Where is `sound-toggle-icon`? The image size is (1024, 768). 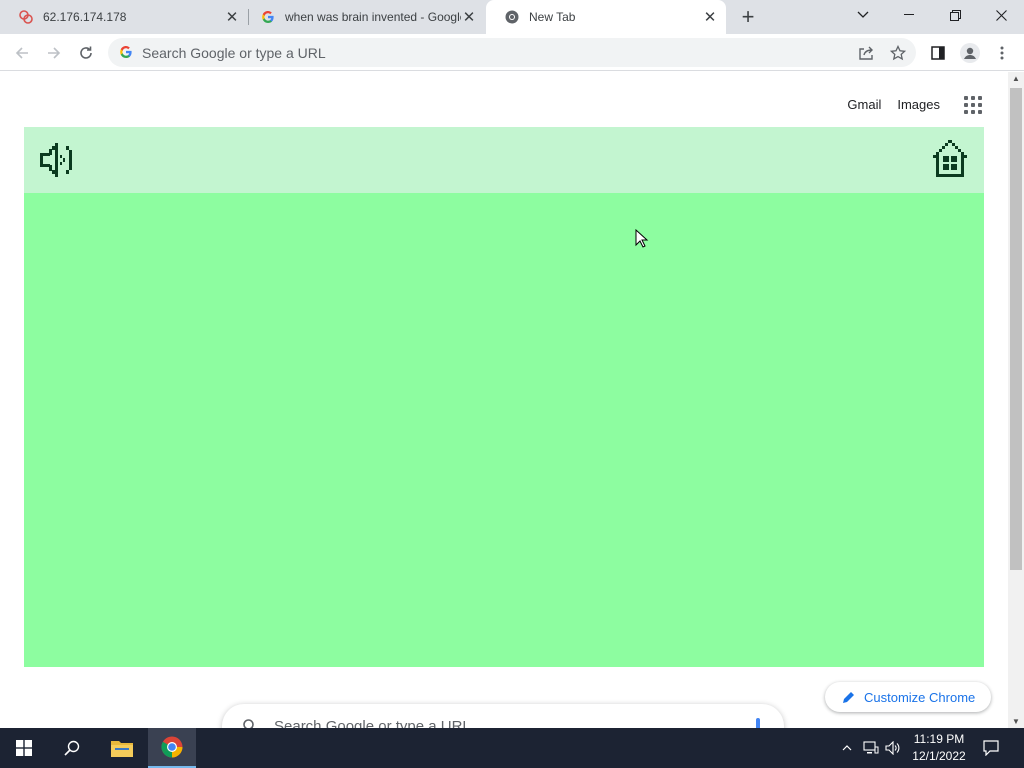 sound-toggle-icon is located at coordinates (59, 160).